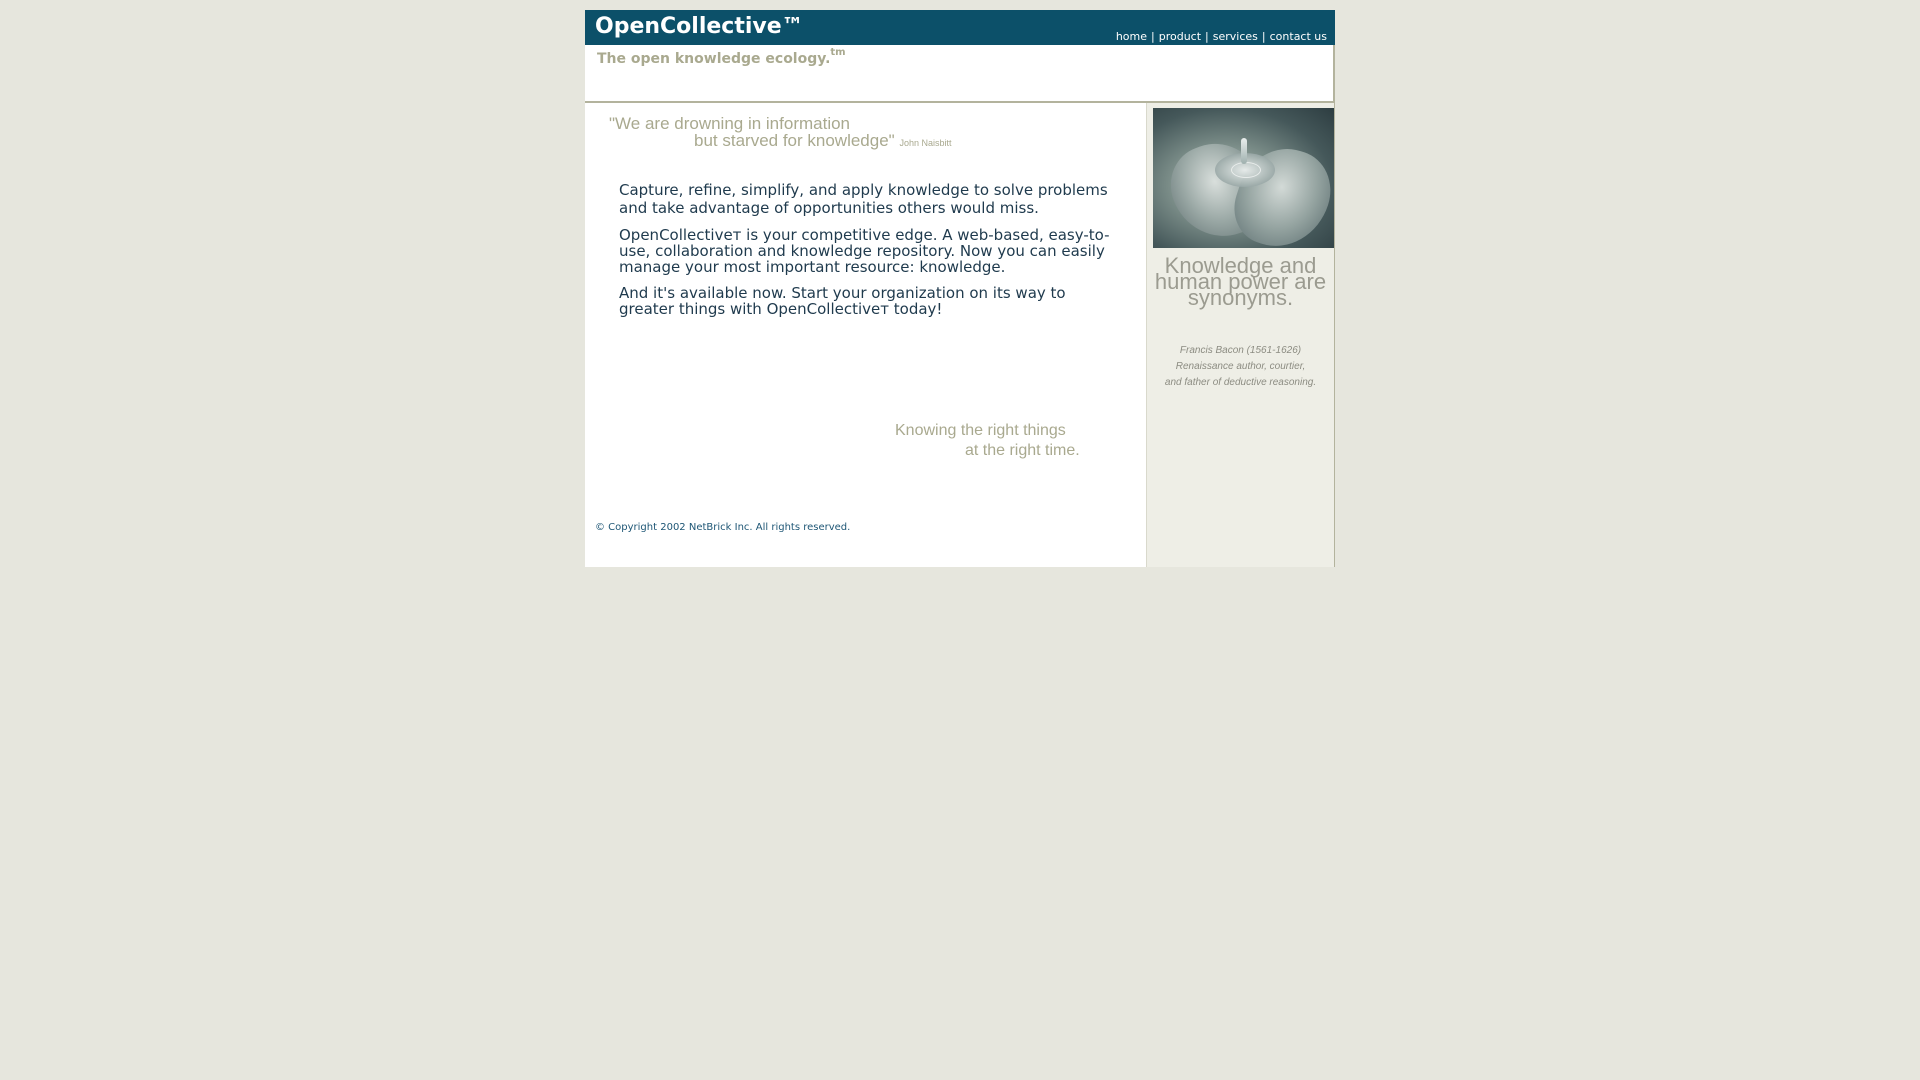  Describe the element at coordinates (699, 26) in the screenshot. I see `site-logo: OpenCollective™` at that location.